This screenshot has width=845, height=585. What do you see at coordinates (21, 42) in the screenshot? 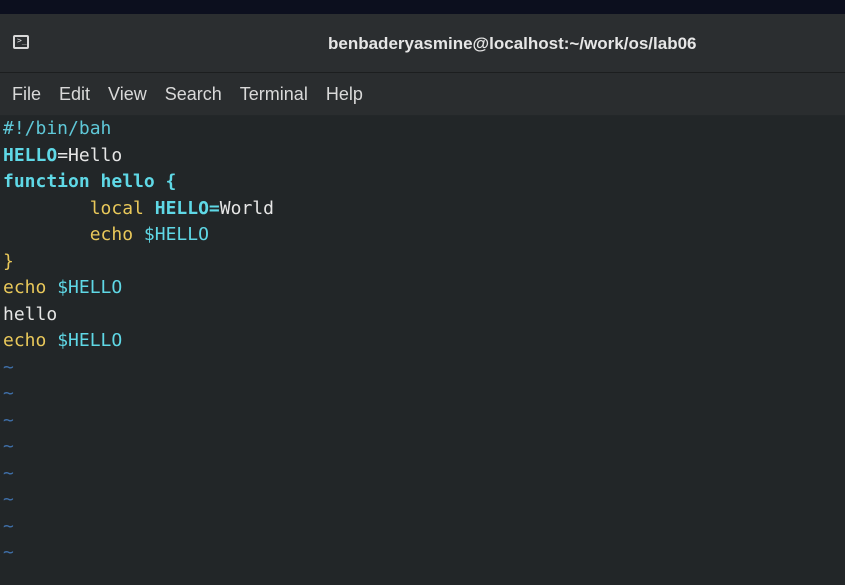
I see `terminal-icon: >_` at bounding box center [21, 42].